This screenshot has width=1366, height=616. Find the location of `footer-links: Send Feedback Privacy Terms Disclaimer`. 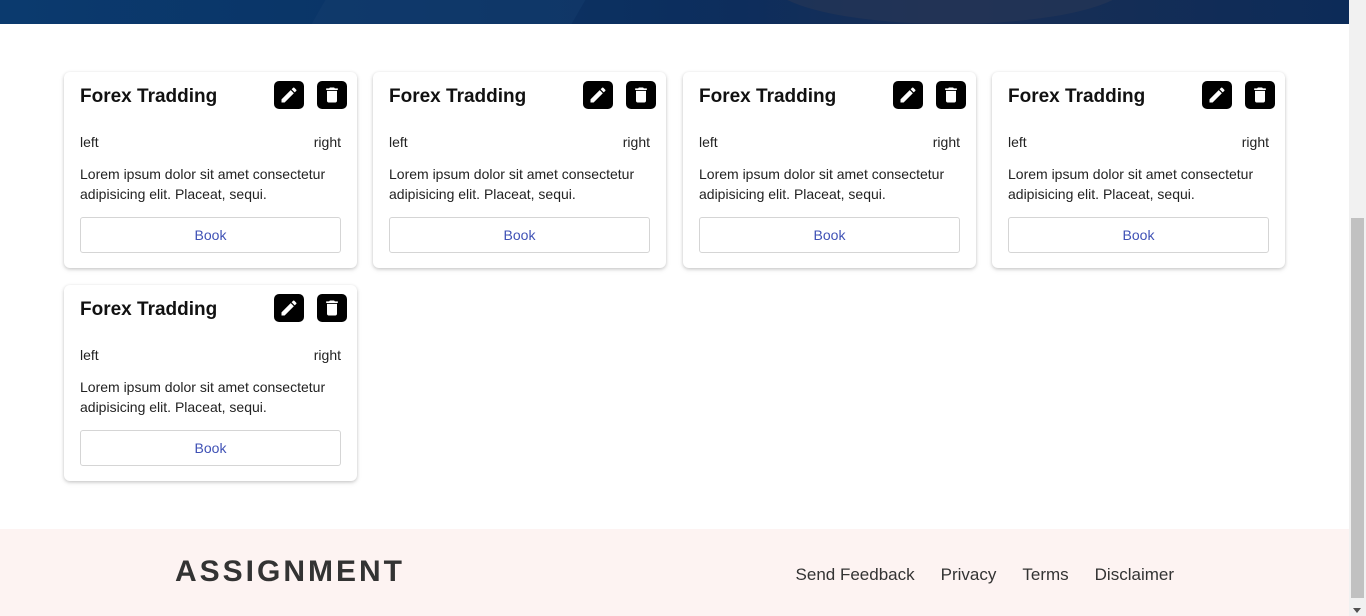

footer-links: Send Feedback Privacy Terms Disclaimer is located at coordinates (985, 575).